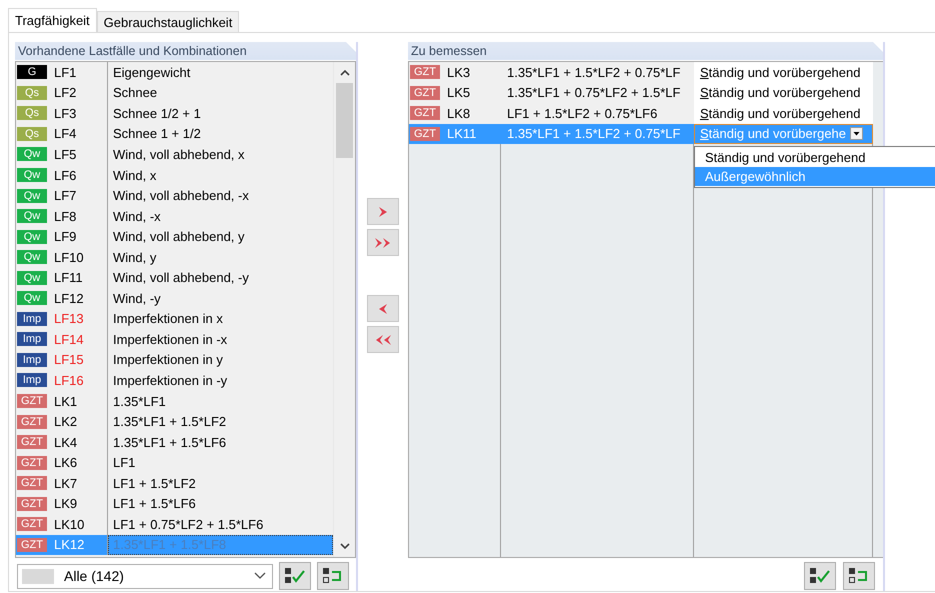 This screenshot has width=935, height=593. Describe the element at coordinates (65, 216) in the screenshot. I see `case-name: LF8` at that location.